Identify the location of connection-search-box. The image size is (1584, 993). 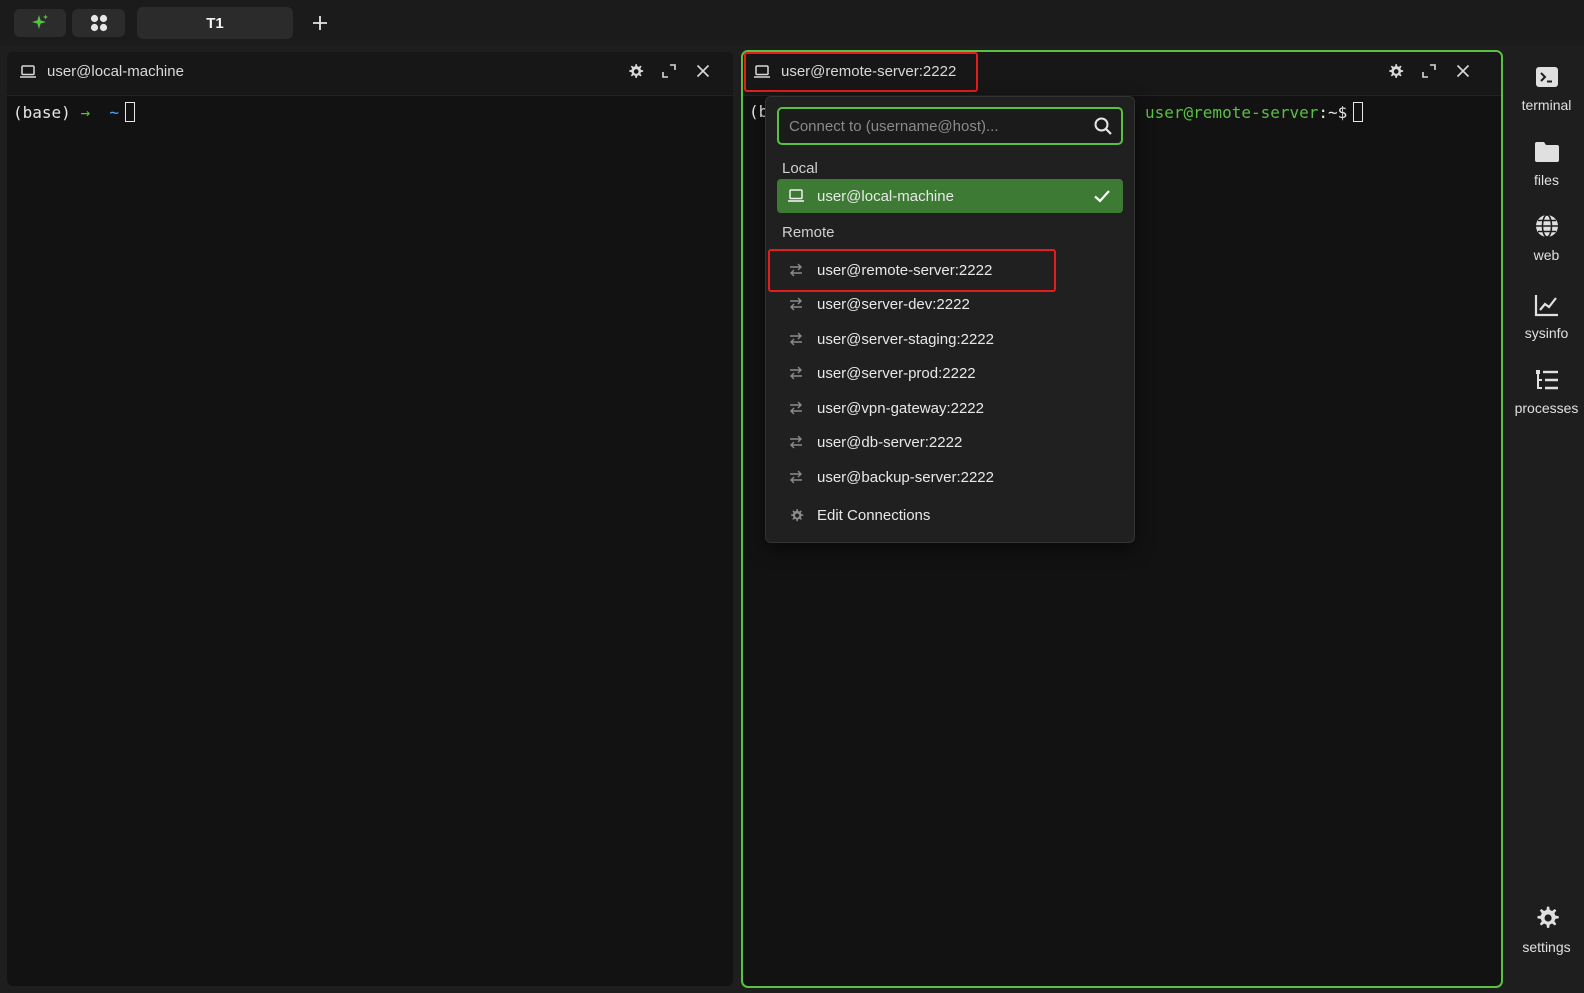
(950, 126).